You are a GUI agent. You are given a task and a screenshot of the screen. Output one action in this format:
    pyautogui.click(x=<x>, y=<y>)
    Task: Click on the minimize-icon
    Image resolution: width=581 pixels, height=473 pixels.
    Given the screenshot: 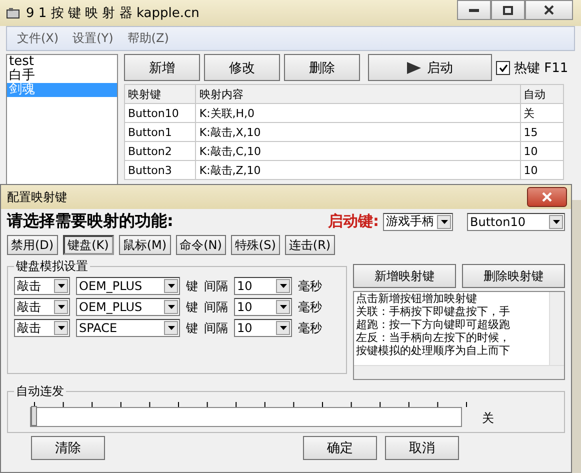 What is the action you would take?
    pyautogui.click(x=474, y=10)
    